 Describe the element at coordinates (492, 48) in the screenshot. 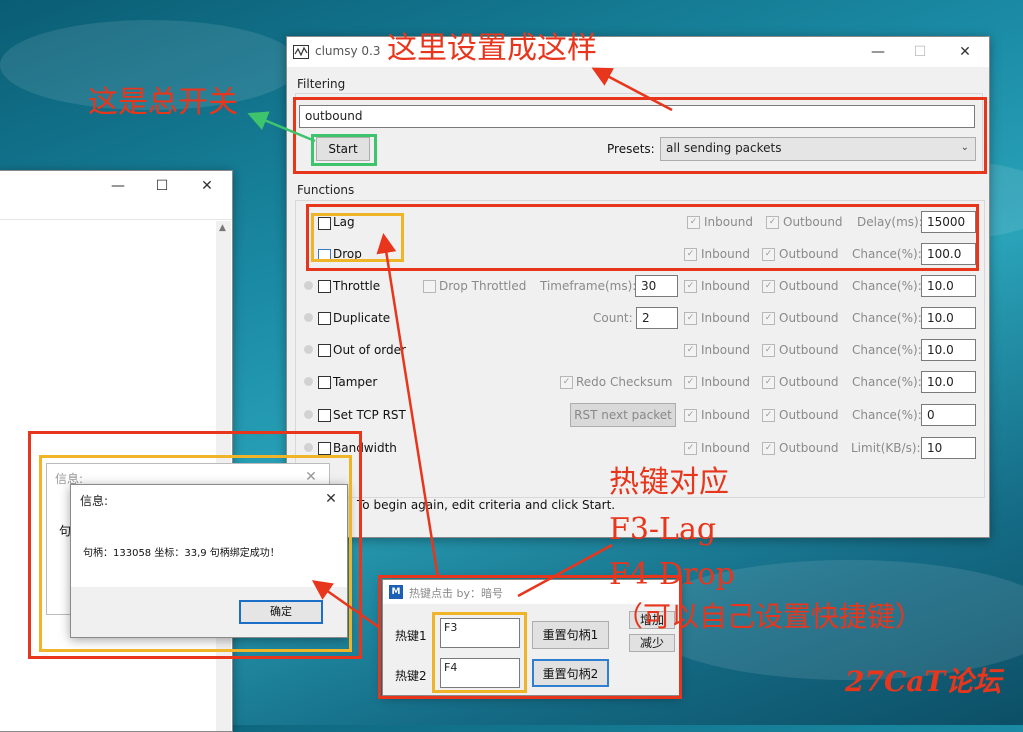

I see `annotation-set-like-this: 这里设置成这样` at that location.